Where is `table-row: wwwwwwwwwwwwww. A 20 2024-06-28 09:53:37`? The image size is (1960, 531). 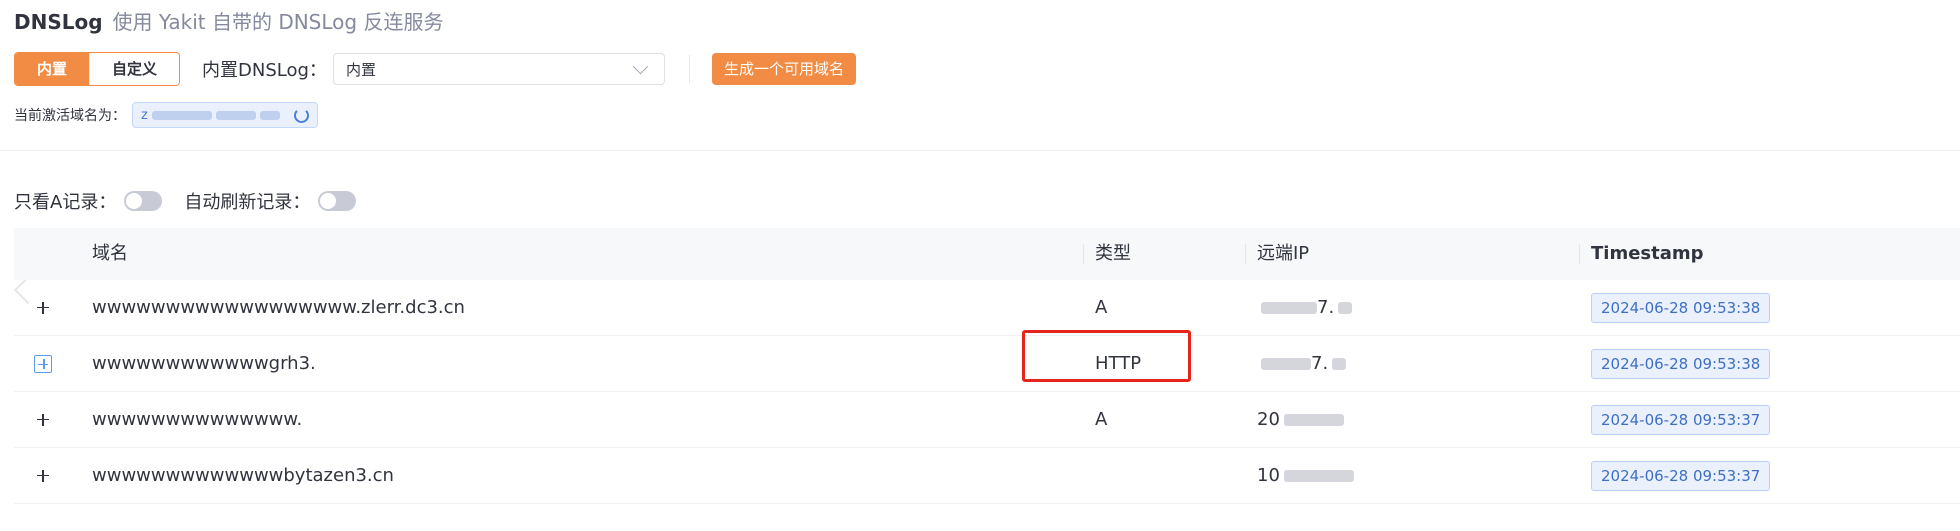 table-row: wwwwwwwwwwwwww. A 20 2024-06-28 09:53:37 is located at coordinates (987, 420).